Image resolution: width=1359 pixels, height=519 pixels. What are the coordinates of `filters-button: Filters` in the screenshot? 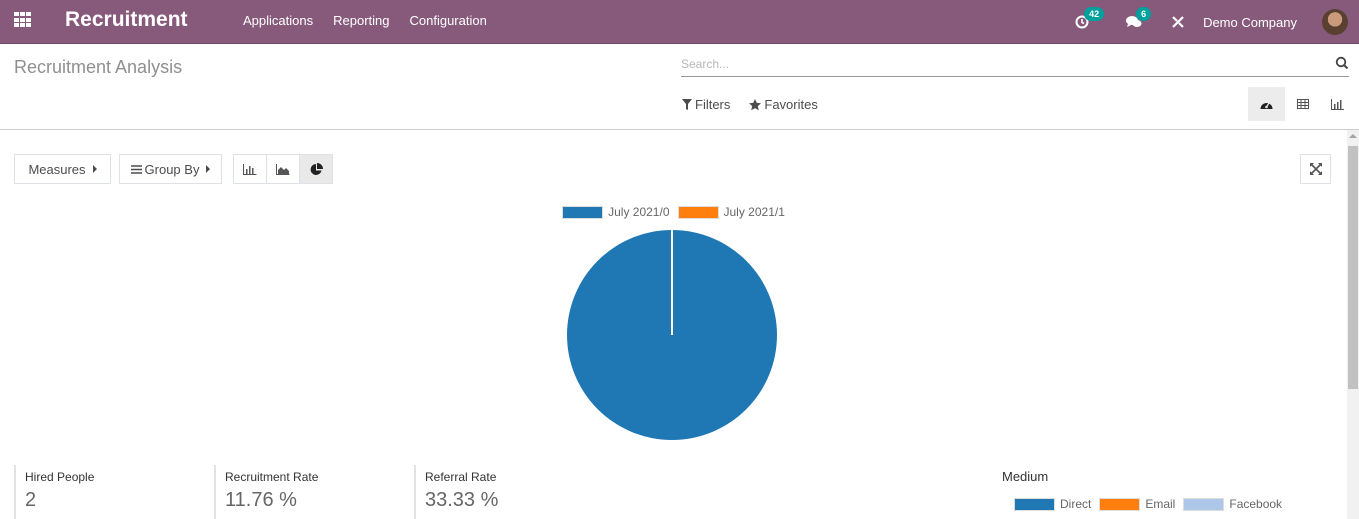 It's located at (706, 104).